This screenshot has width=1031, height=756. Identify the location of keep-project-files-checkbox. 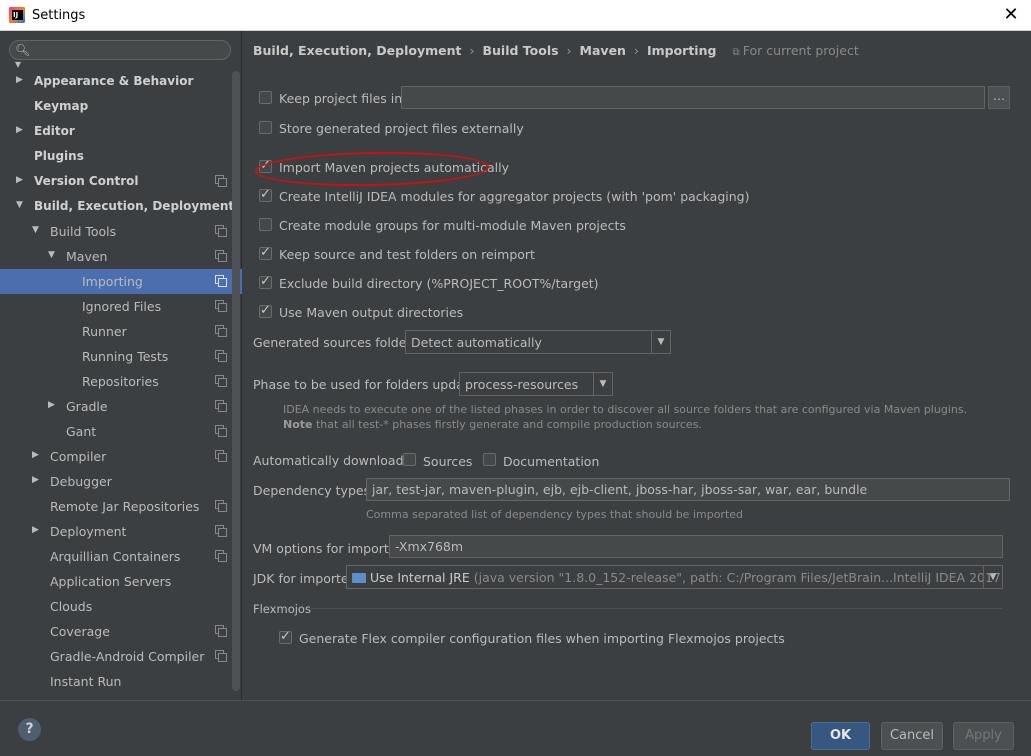
(265, 97).